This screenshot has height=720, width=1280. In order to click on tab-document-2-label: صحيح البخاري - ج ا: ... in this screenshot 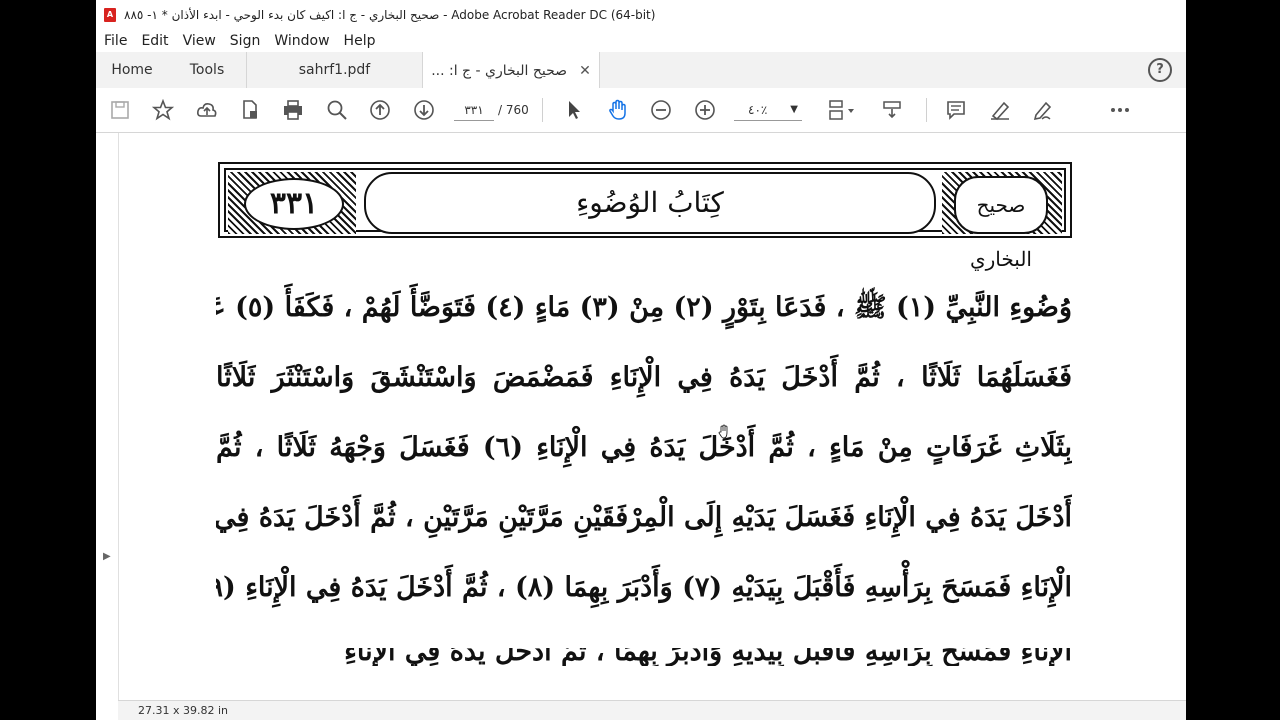, I will do `click(499, 70)`.